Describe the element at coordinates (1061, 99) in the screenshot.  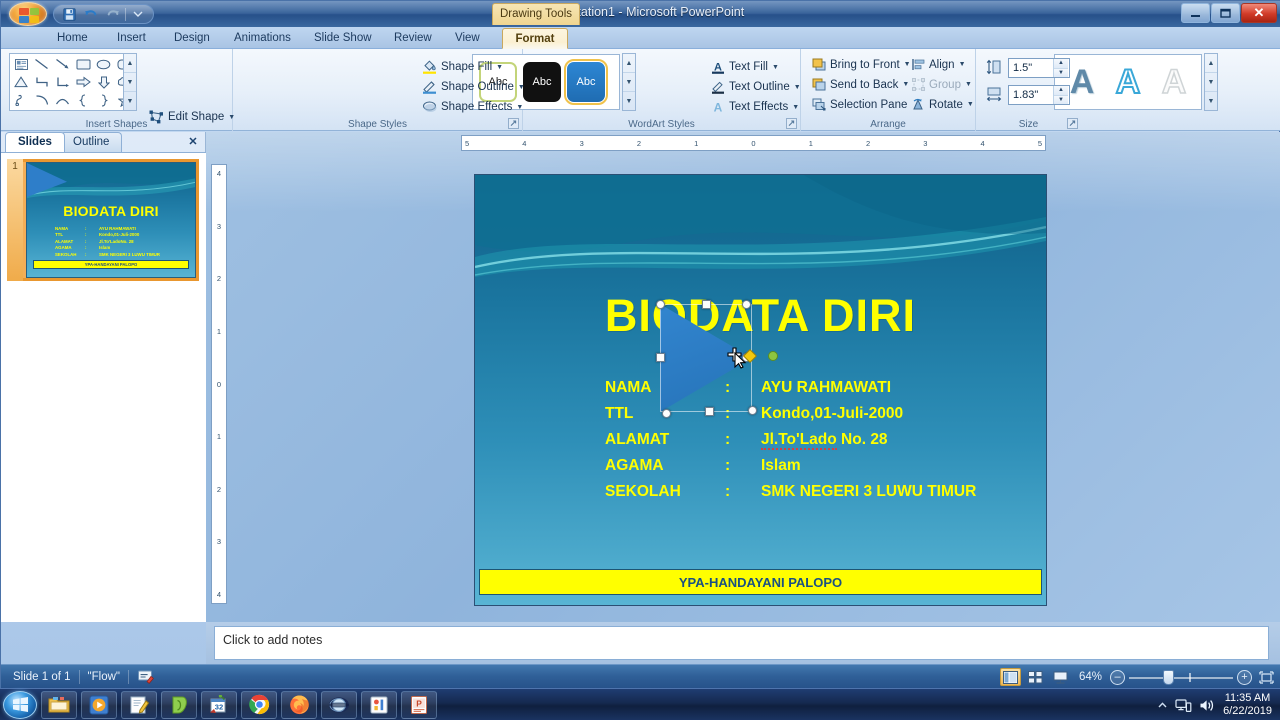
I see `width-decrease-icon: ▼` at that location.